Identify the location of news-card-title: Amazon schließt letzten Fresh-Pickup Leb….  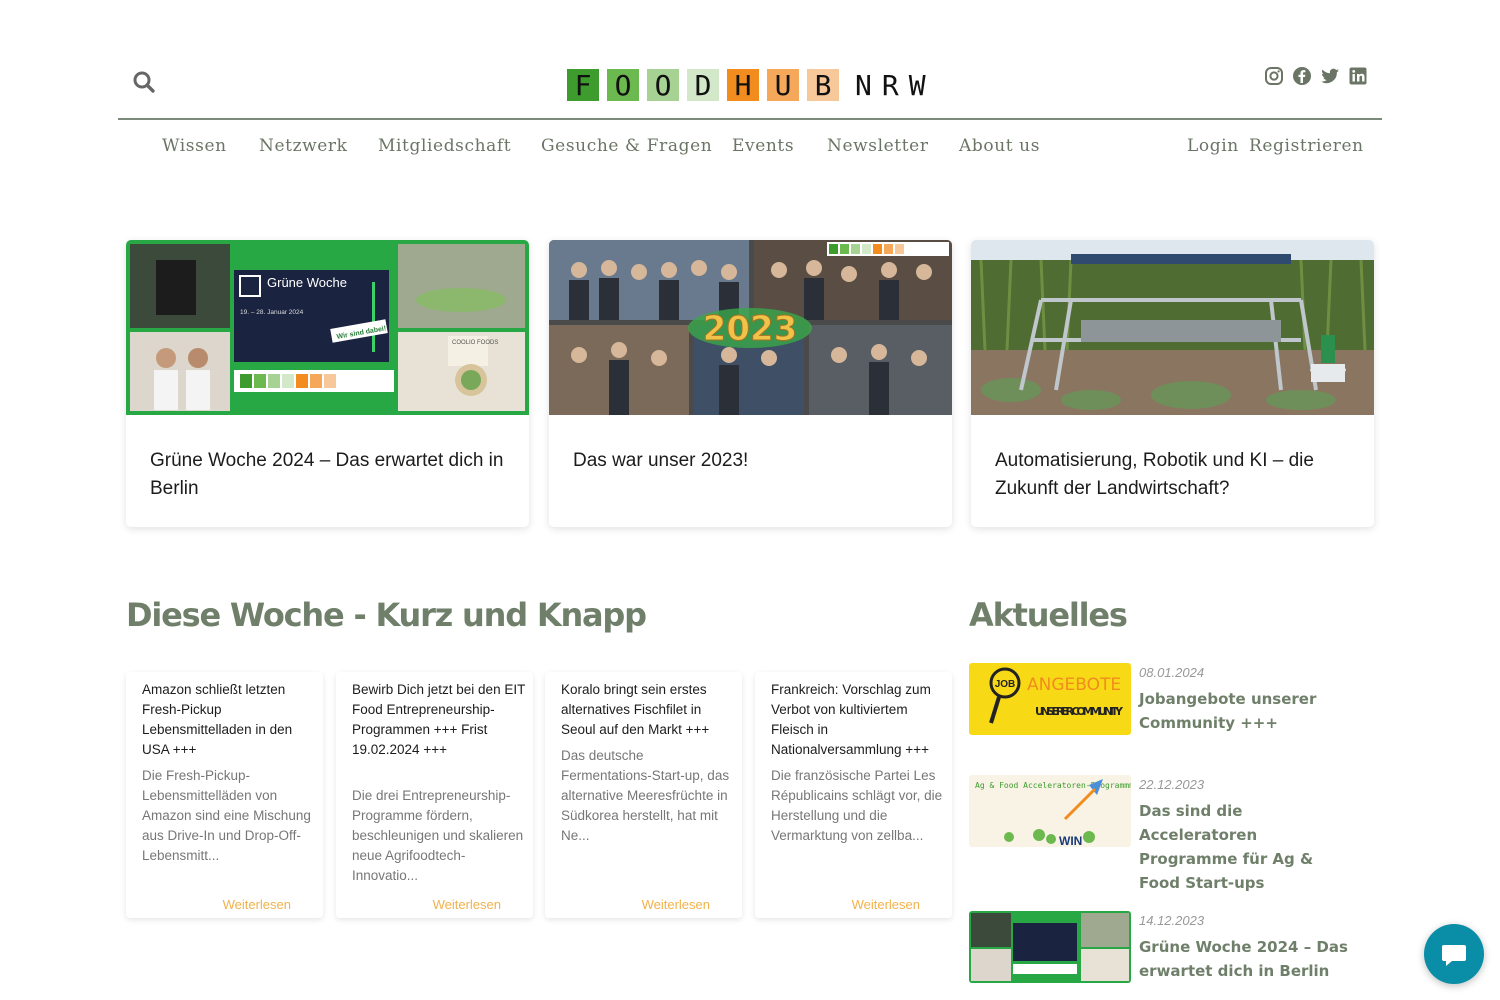
(217, 719).